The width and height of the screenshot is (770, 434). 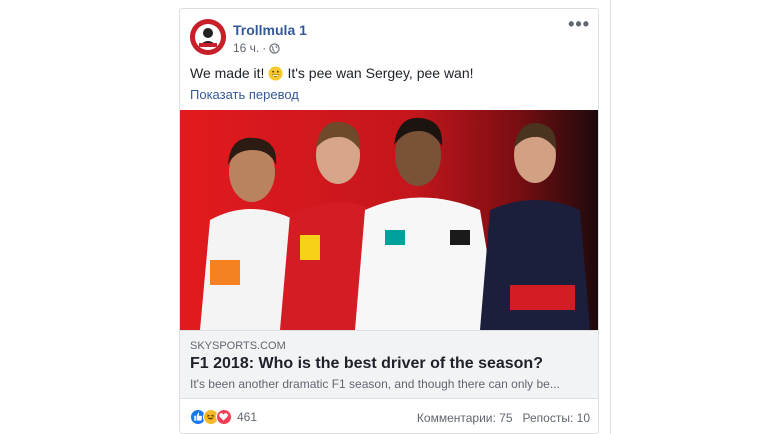 I want to click on feed-column-divider, so click(x=610, y=217).